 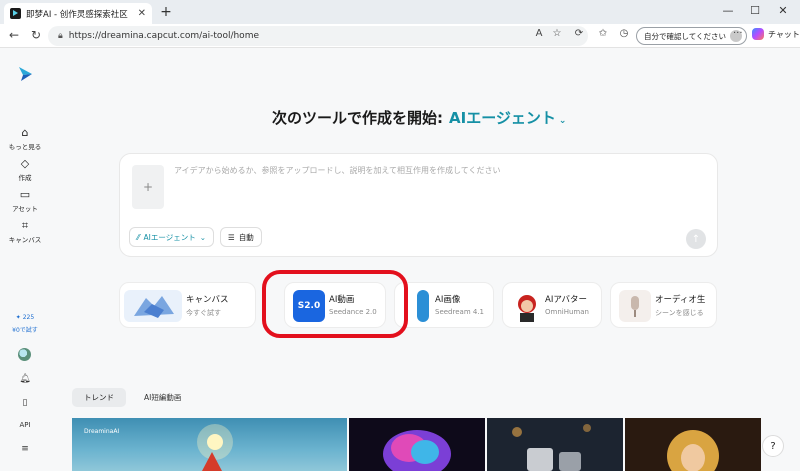 I want to click on microphone-thumbnail-icon, so click(x=635, y=306).